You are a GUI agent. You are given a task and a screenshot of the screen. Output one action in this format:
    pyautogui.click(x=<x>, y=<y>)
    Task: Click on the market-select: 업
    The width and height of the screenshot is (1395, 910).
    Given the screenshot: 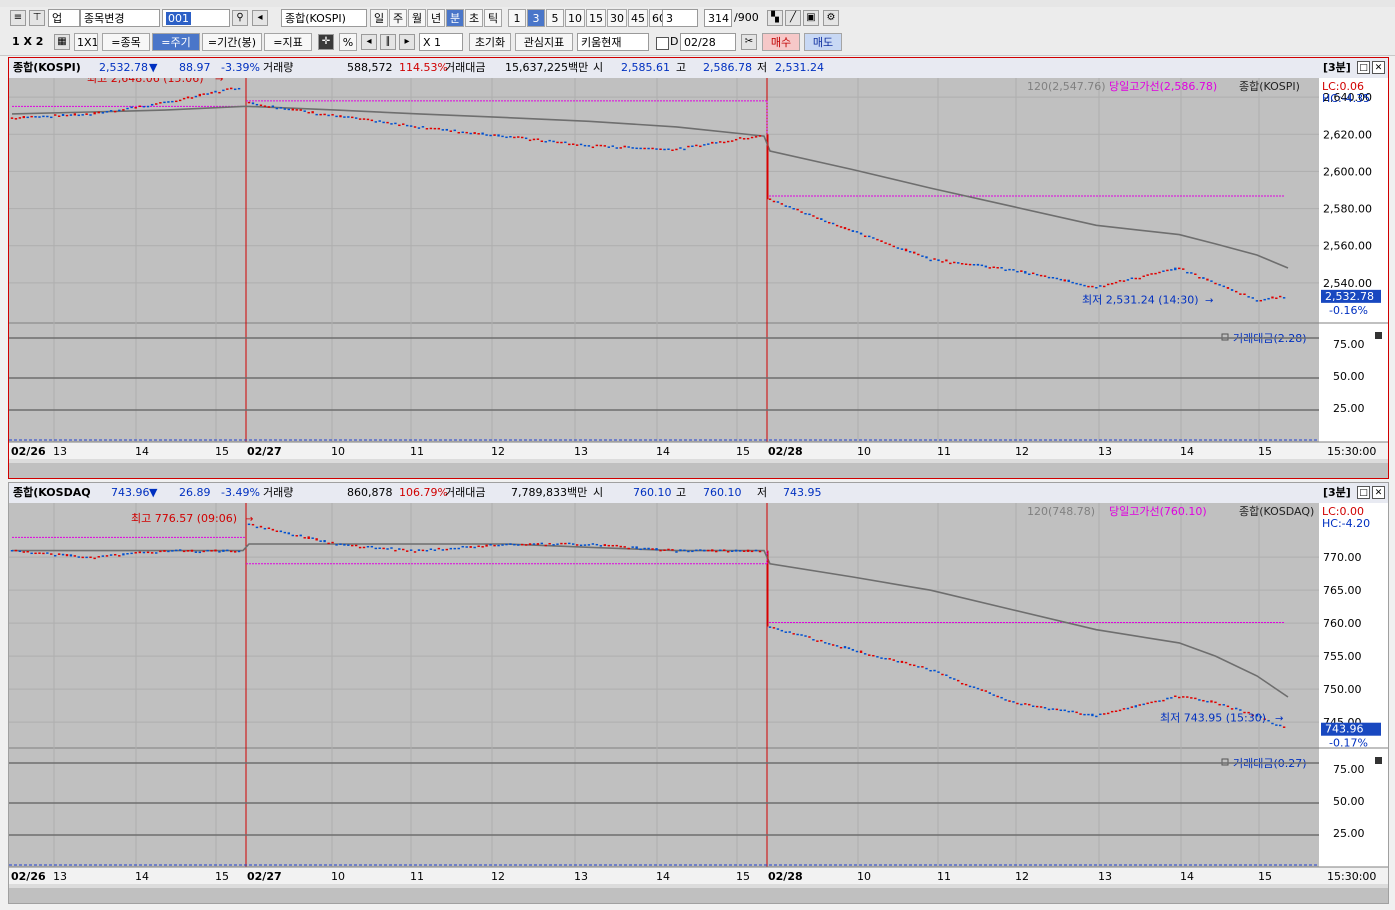 What is the action you would take?
    pyautogui.click(x=64, y=18)
    